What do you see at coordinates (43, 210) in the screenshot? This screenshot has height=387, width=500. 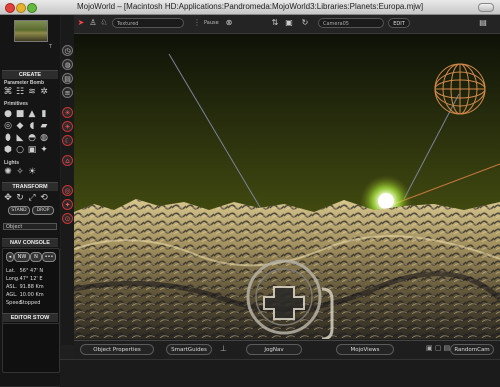 I see `drop-button: DROP` at bounding box center [43, 210].